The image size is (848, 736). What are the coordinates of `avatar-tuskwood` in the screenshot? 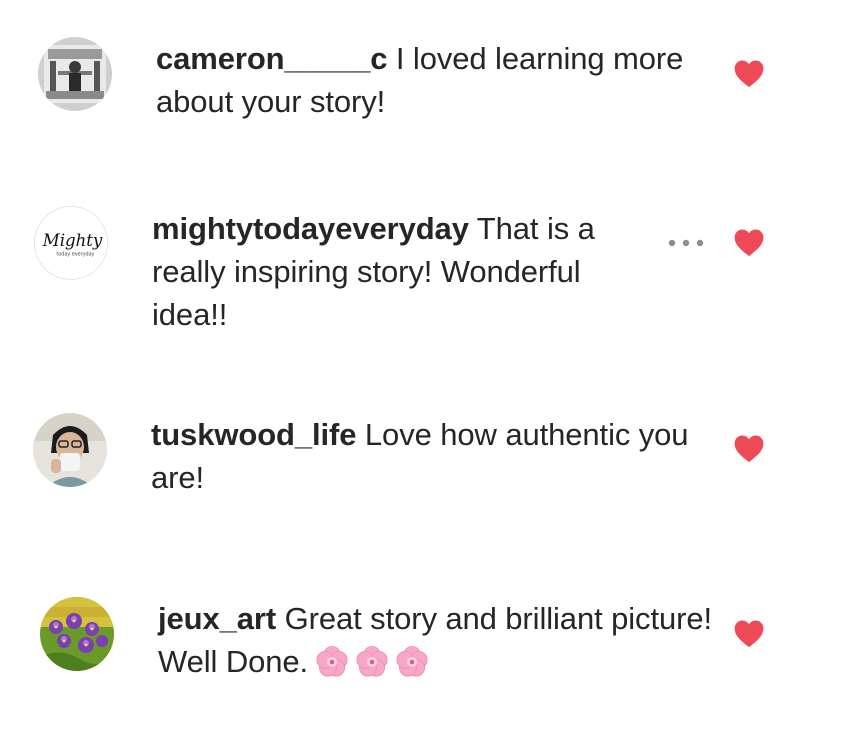 It's located at (70, 450).